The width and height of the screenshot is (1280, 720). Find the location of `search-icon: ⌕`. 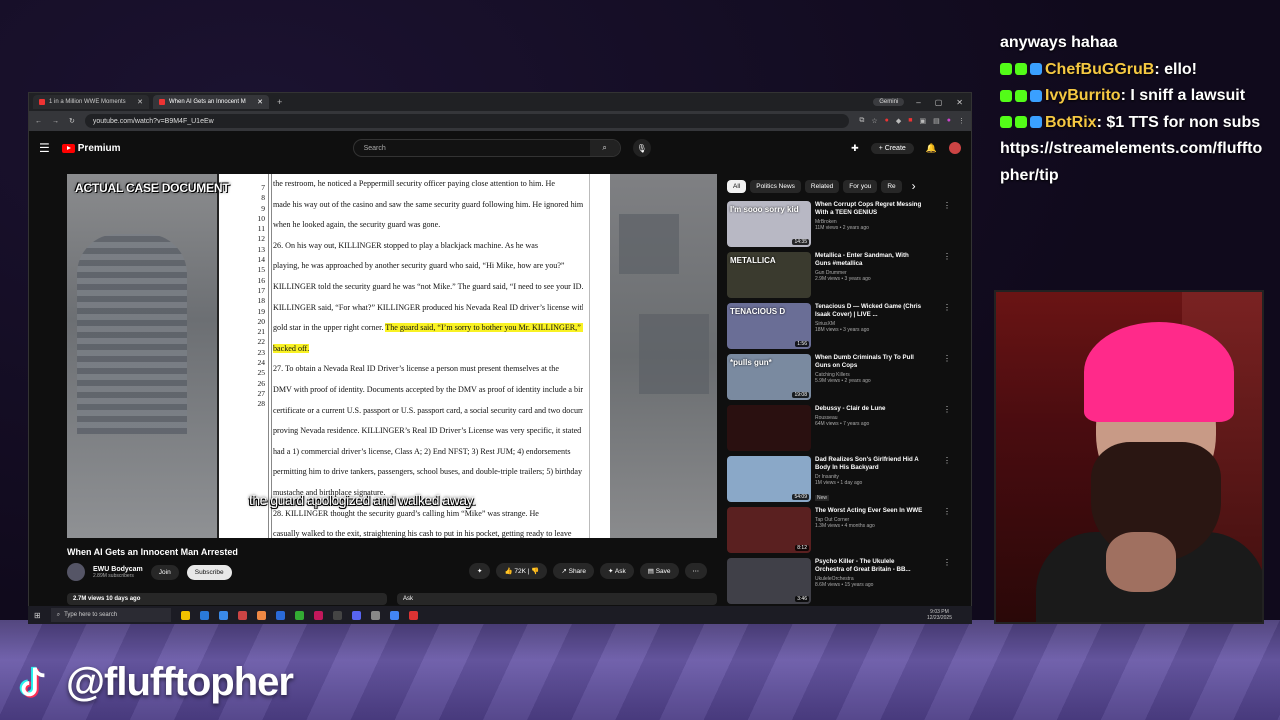

search-icon: ⌕ is located at coordinates (604, 148).